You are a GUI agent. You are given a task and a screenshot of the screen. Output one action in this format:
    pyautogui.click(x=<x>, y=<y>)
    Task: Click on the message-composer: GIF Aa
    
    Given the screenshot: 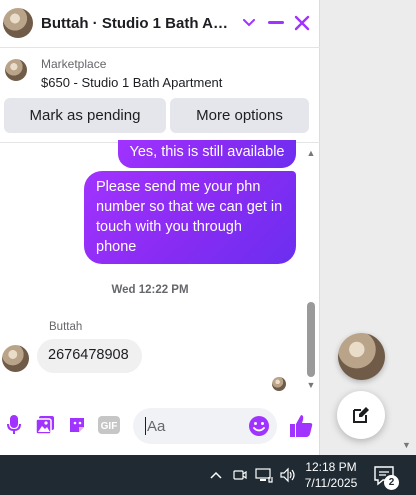 What is the action you would take?
    pyautogui.click(x=160, y=425)
    